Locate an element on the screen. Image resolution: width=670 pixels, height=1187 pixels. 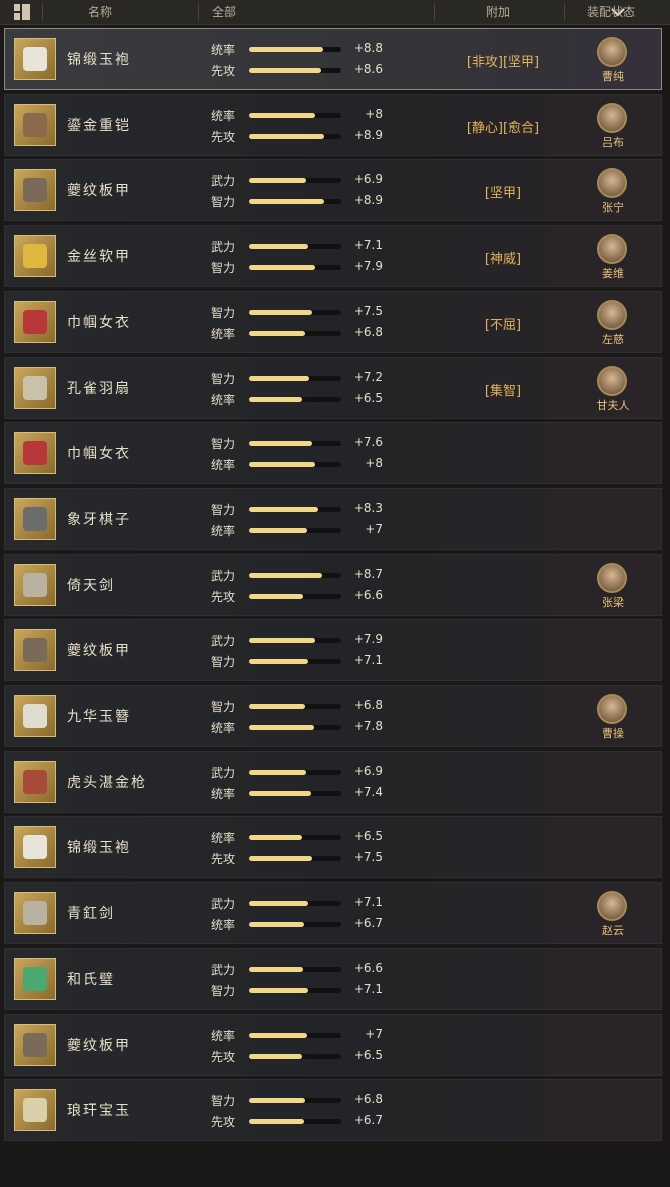
sword-icon is located at coordinates (35, 913).